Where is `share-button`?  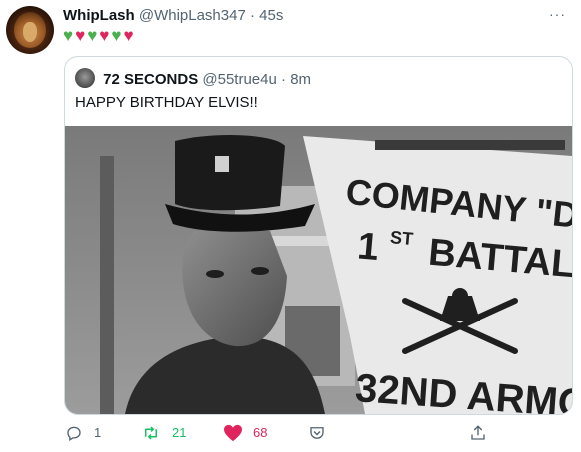
share-button is located at coordinates (478, 433).